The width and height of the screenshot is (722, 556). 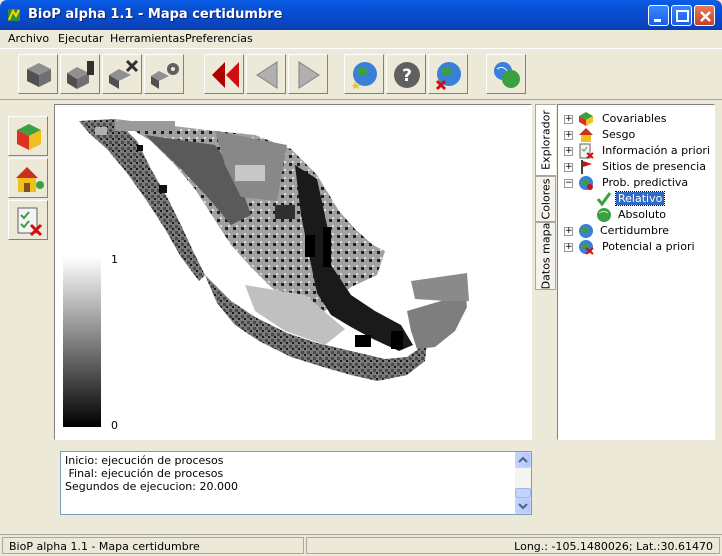 I want to click on globe-star-icon, so click(x=364, y=75).